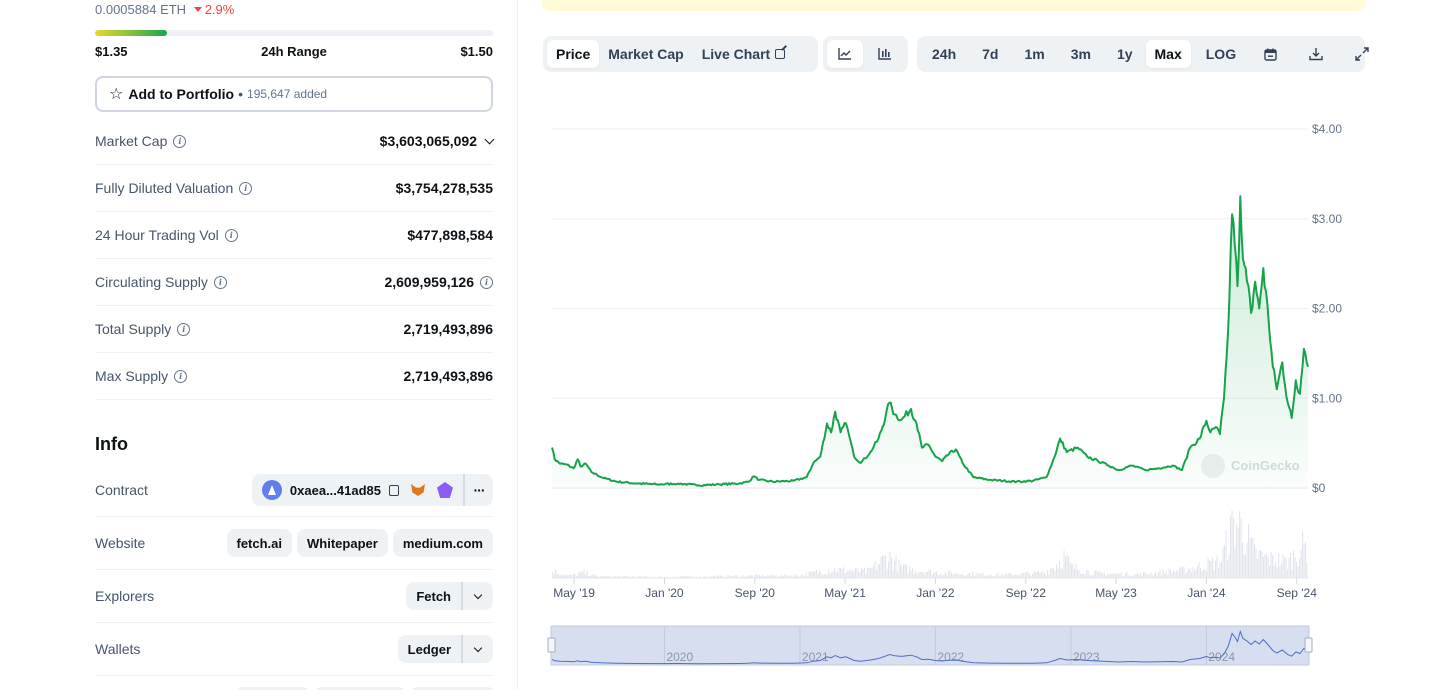 The image size is (1455, 690). Describe the element at coordinates (1034, 54) in the screenshot. I see `range-1m: 1m` at that location.